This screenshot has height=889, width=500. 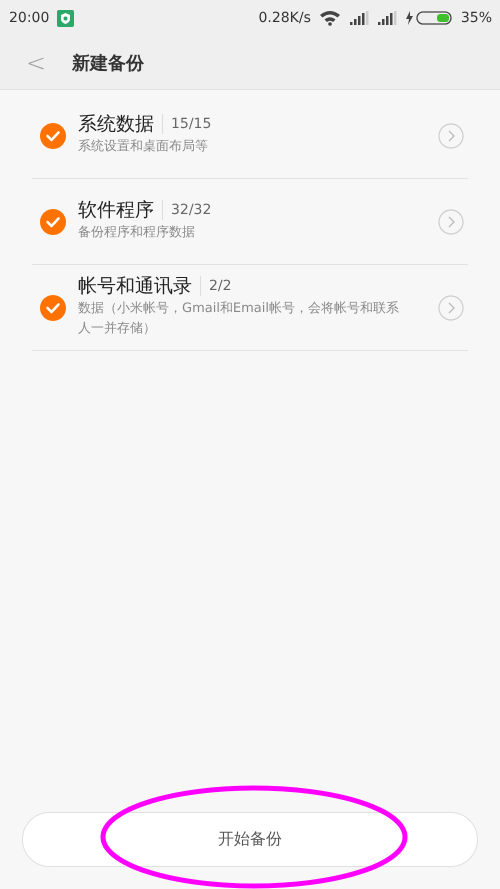 What do you see at coordinates (29, 18) in the screenshot?
I see `clock-time: 20:00` at bounding box center [29, 18].